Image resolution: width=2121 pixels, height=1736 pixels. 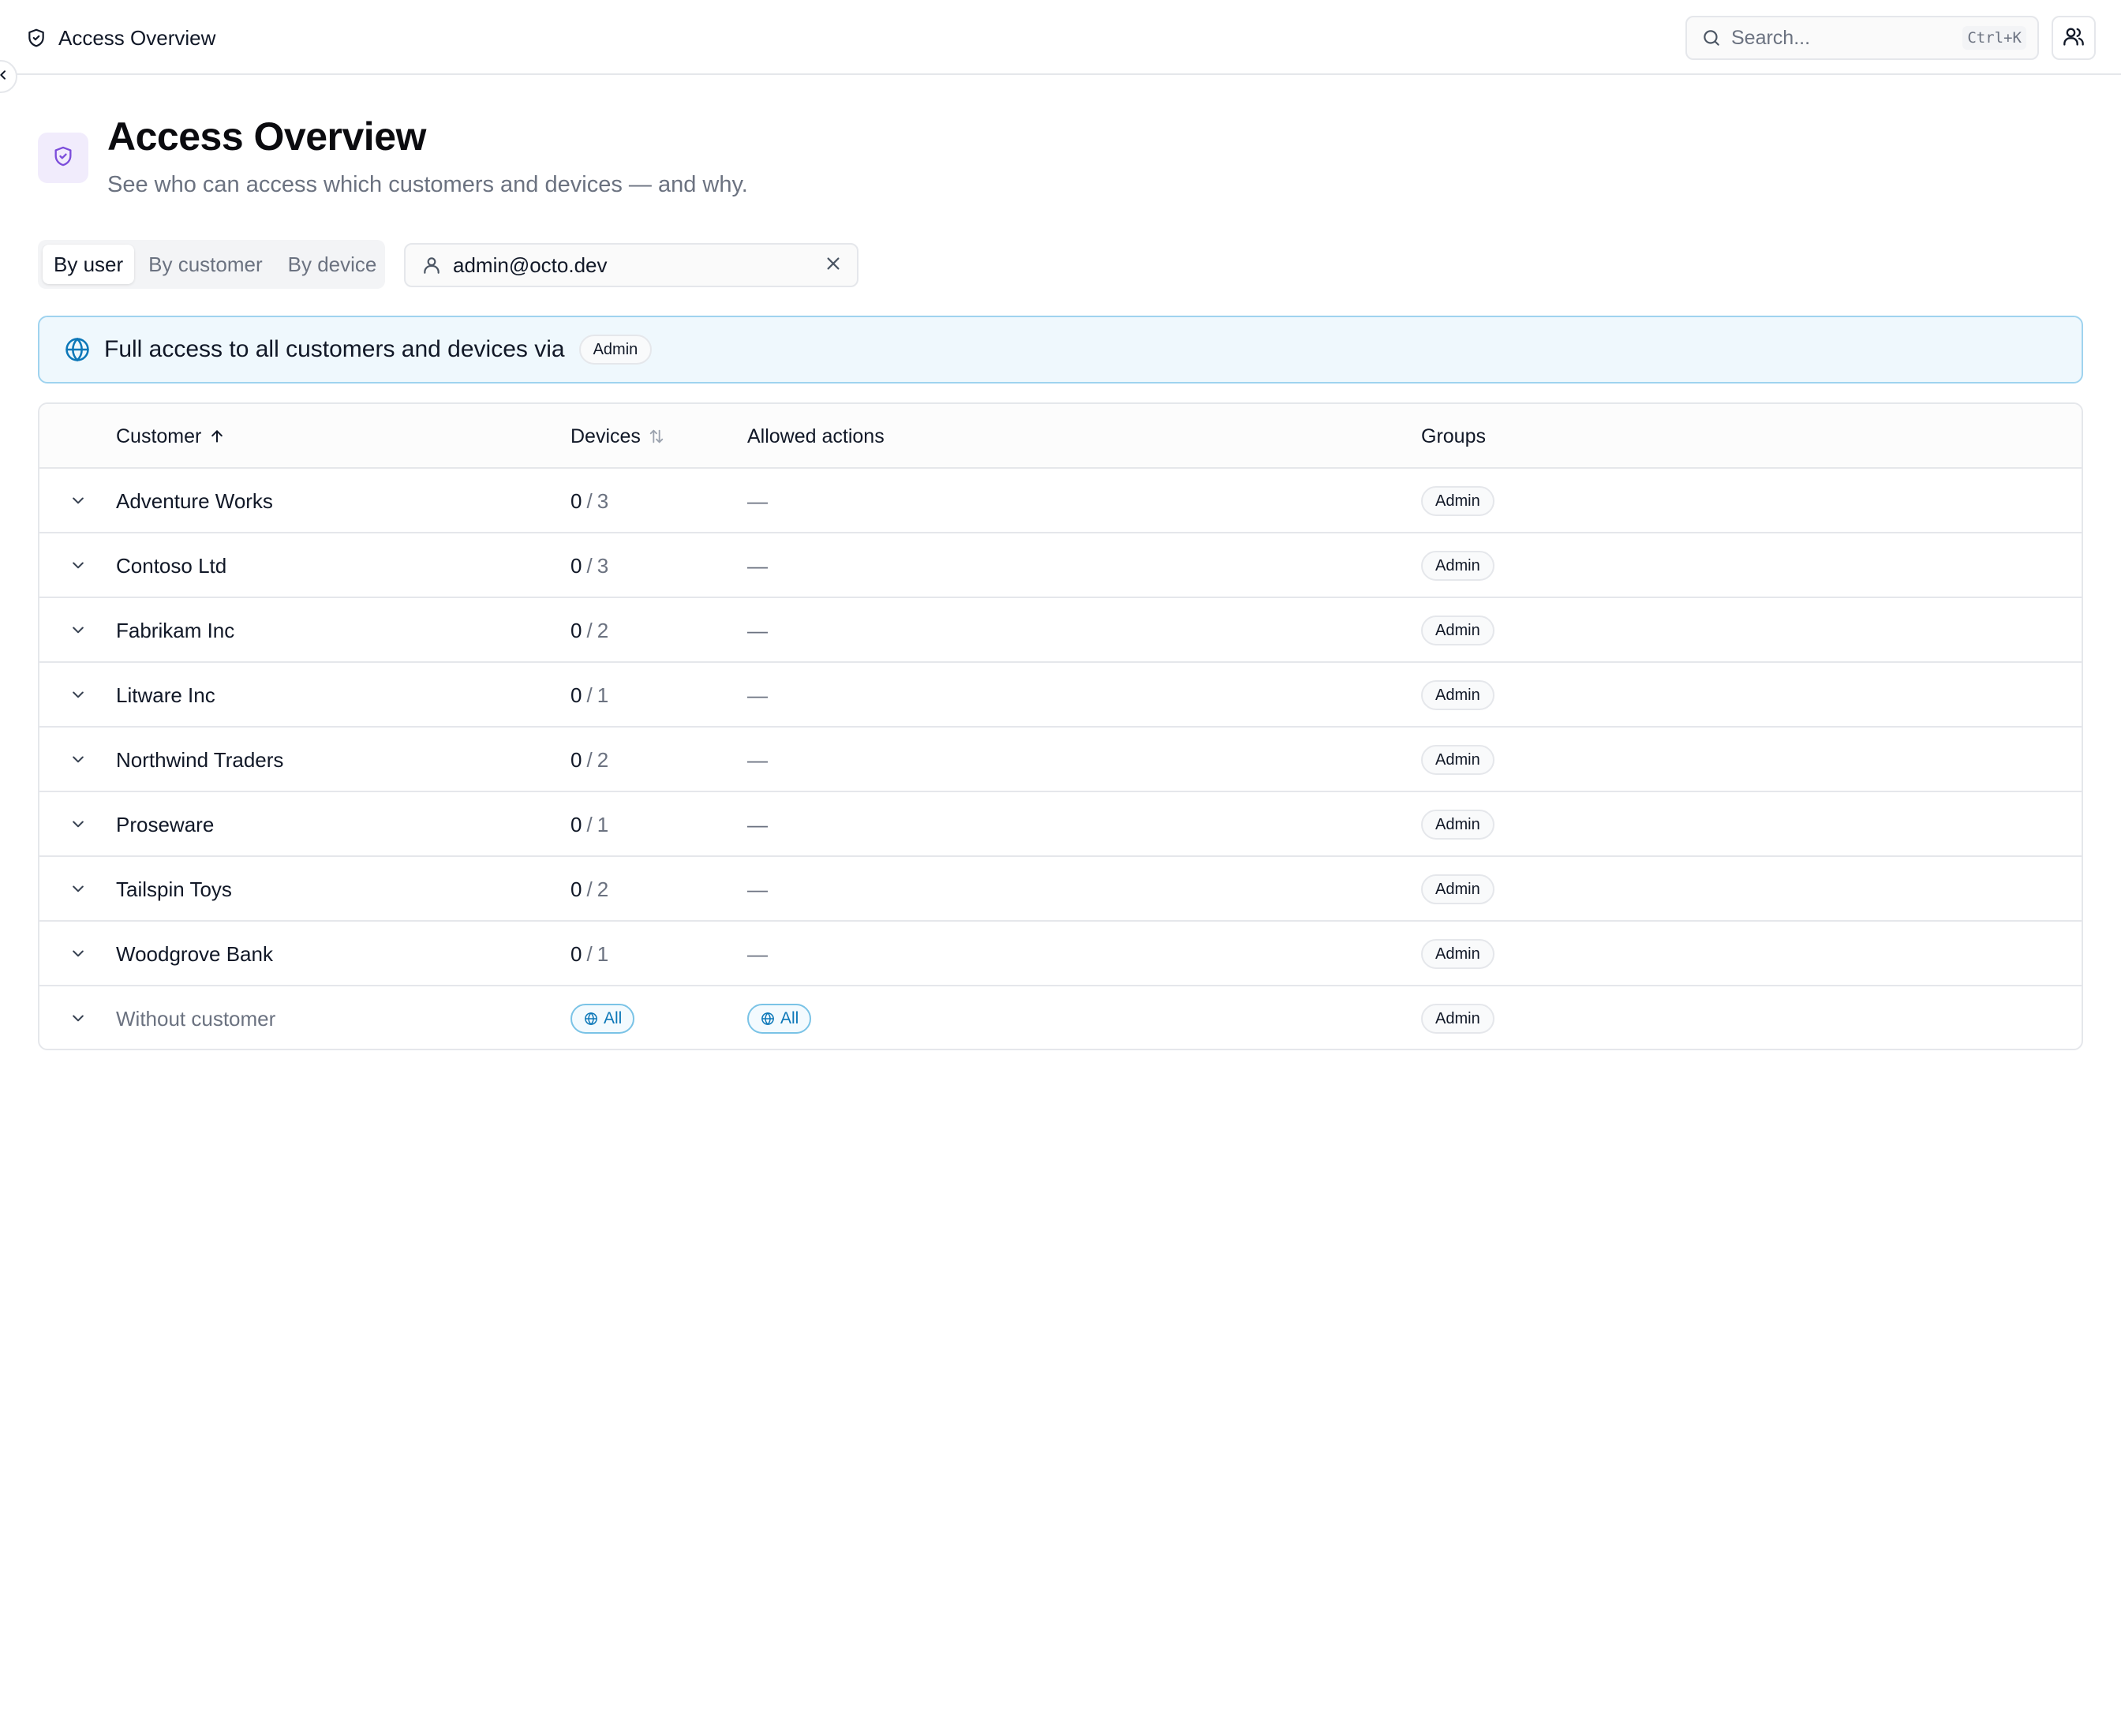 What do you see at coordinates (1060, 889) in the screenshot?
I see `table-row: Tailspin Toys 0/2 — Admin` at bounding box center [1060, 889].